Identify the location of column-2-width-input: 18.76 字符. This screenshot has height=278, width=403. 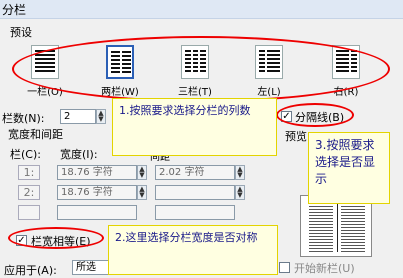
(97, 192).